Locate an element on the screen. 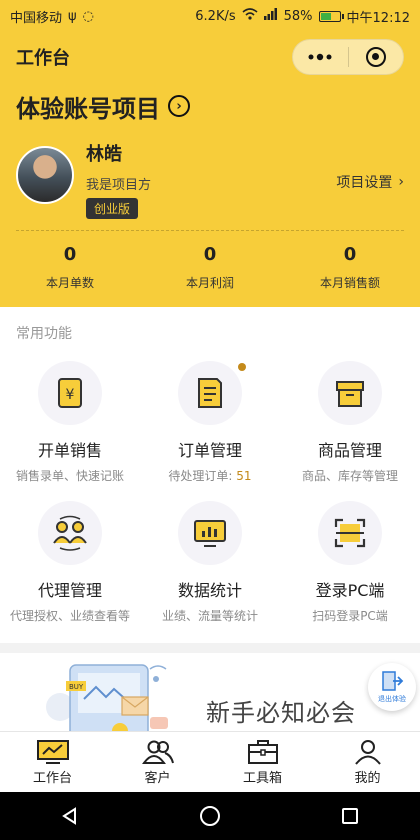 The image size is (420, 840). signal-icon is located at coordinates (270, 16).